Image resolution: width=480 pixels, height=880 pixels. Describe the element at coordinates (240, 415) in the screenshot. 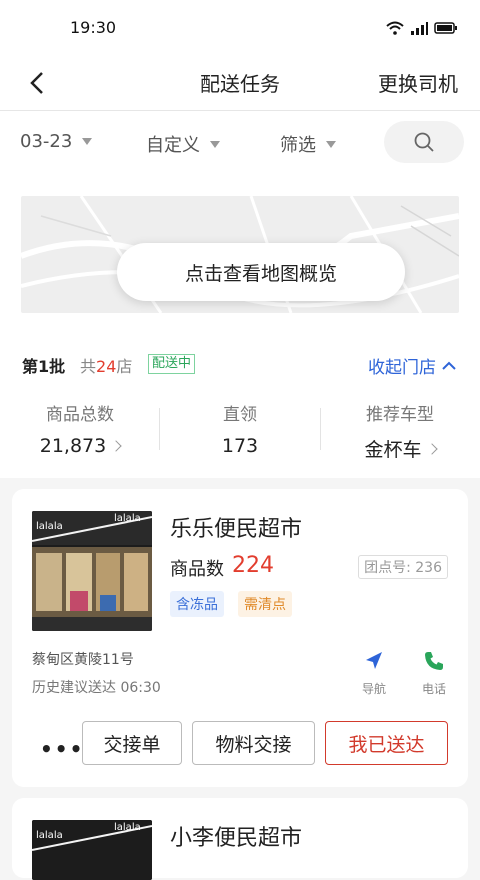

I see `stat-label-direct: 直领` at that location.